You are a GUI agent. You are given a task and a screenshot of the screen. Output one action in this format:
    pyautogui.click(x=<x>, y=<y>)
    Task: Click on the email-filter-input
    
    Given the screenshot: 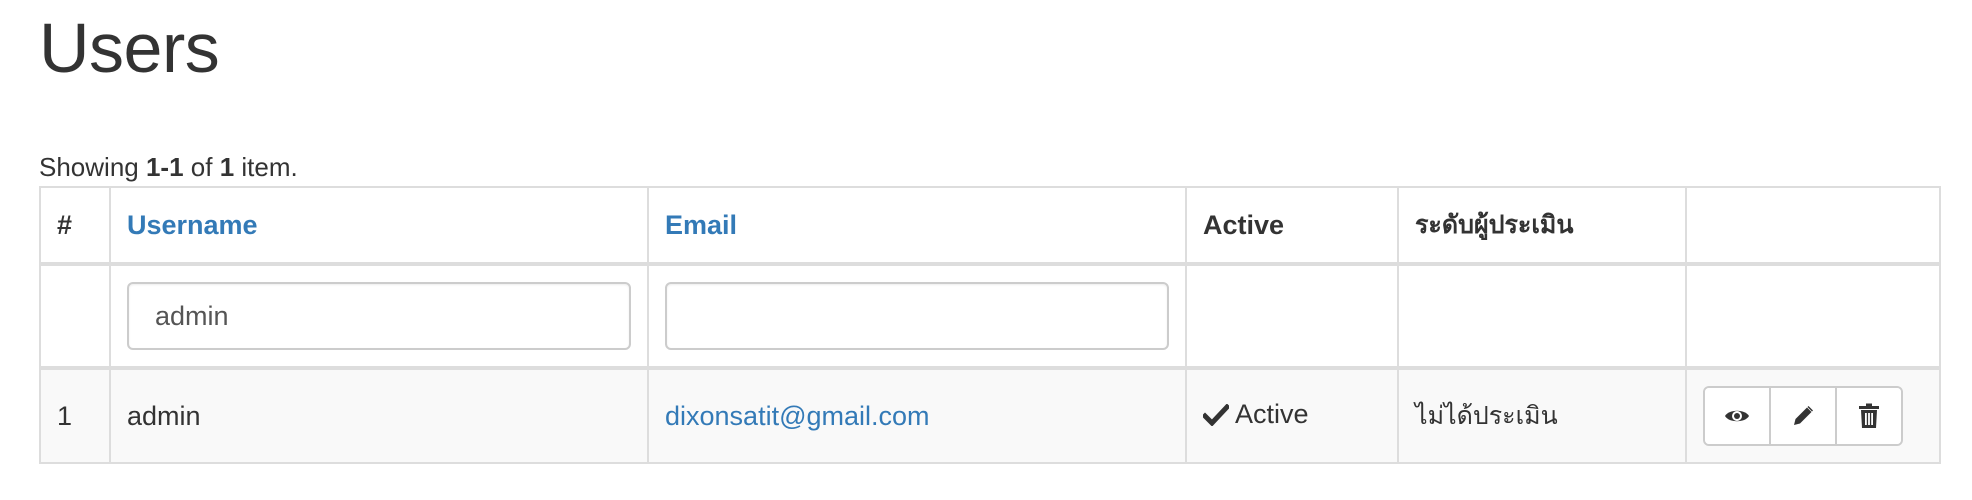 What is the action you would take?
    pyautogui.click(x=917, y=316)
    